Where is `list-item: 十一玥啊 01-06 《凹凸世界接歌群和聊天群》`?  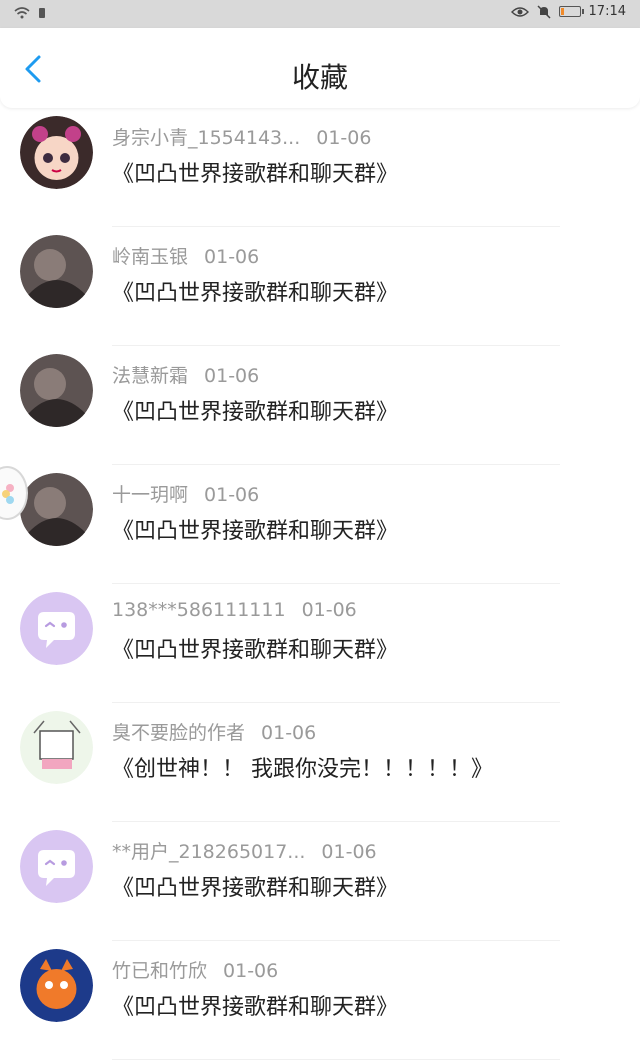 list-item: 十一玥啊 01-06 《凹凸世界接歌群和聊天群》 is located at coordinates (320, 524).